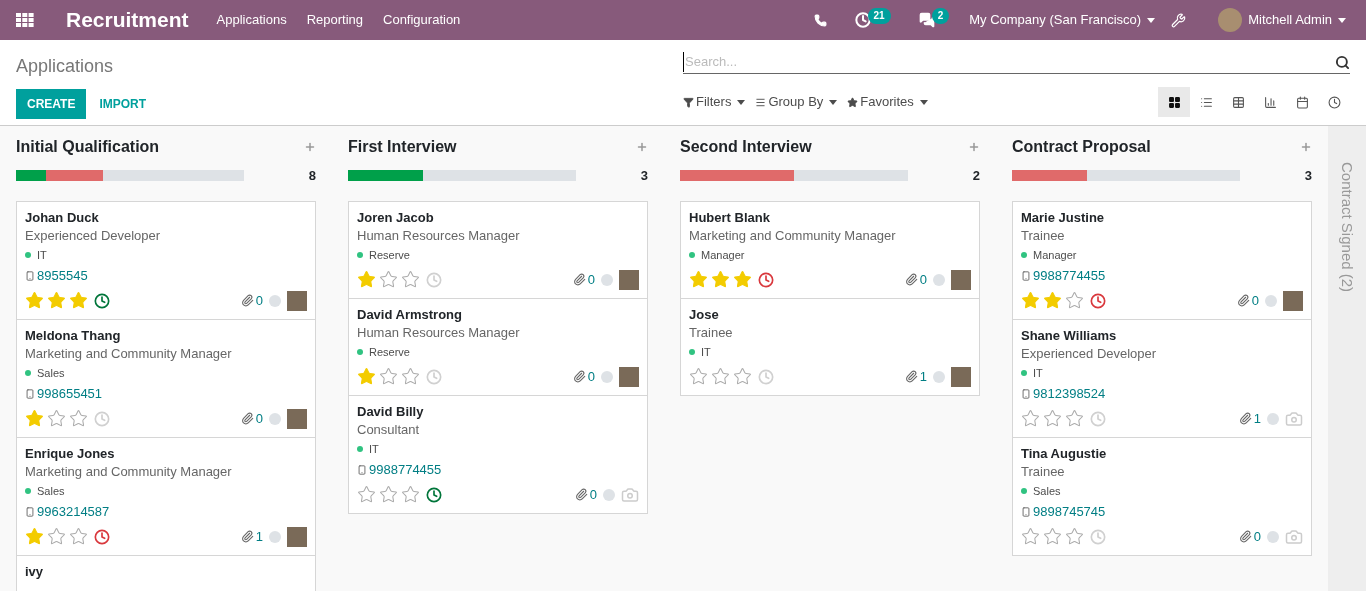 The image size is (1366, 591). Describe the element at coordinates (1062, 20) in the screenshot. I see `company-switcher: My Company (San Francisco)` at that location.